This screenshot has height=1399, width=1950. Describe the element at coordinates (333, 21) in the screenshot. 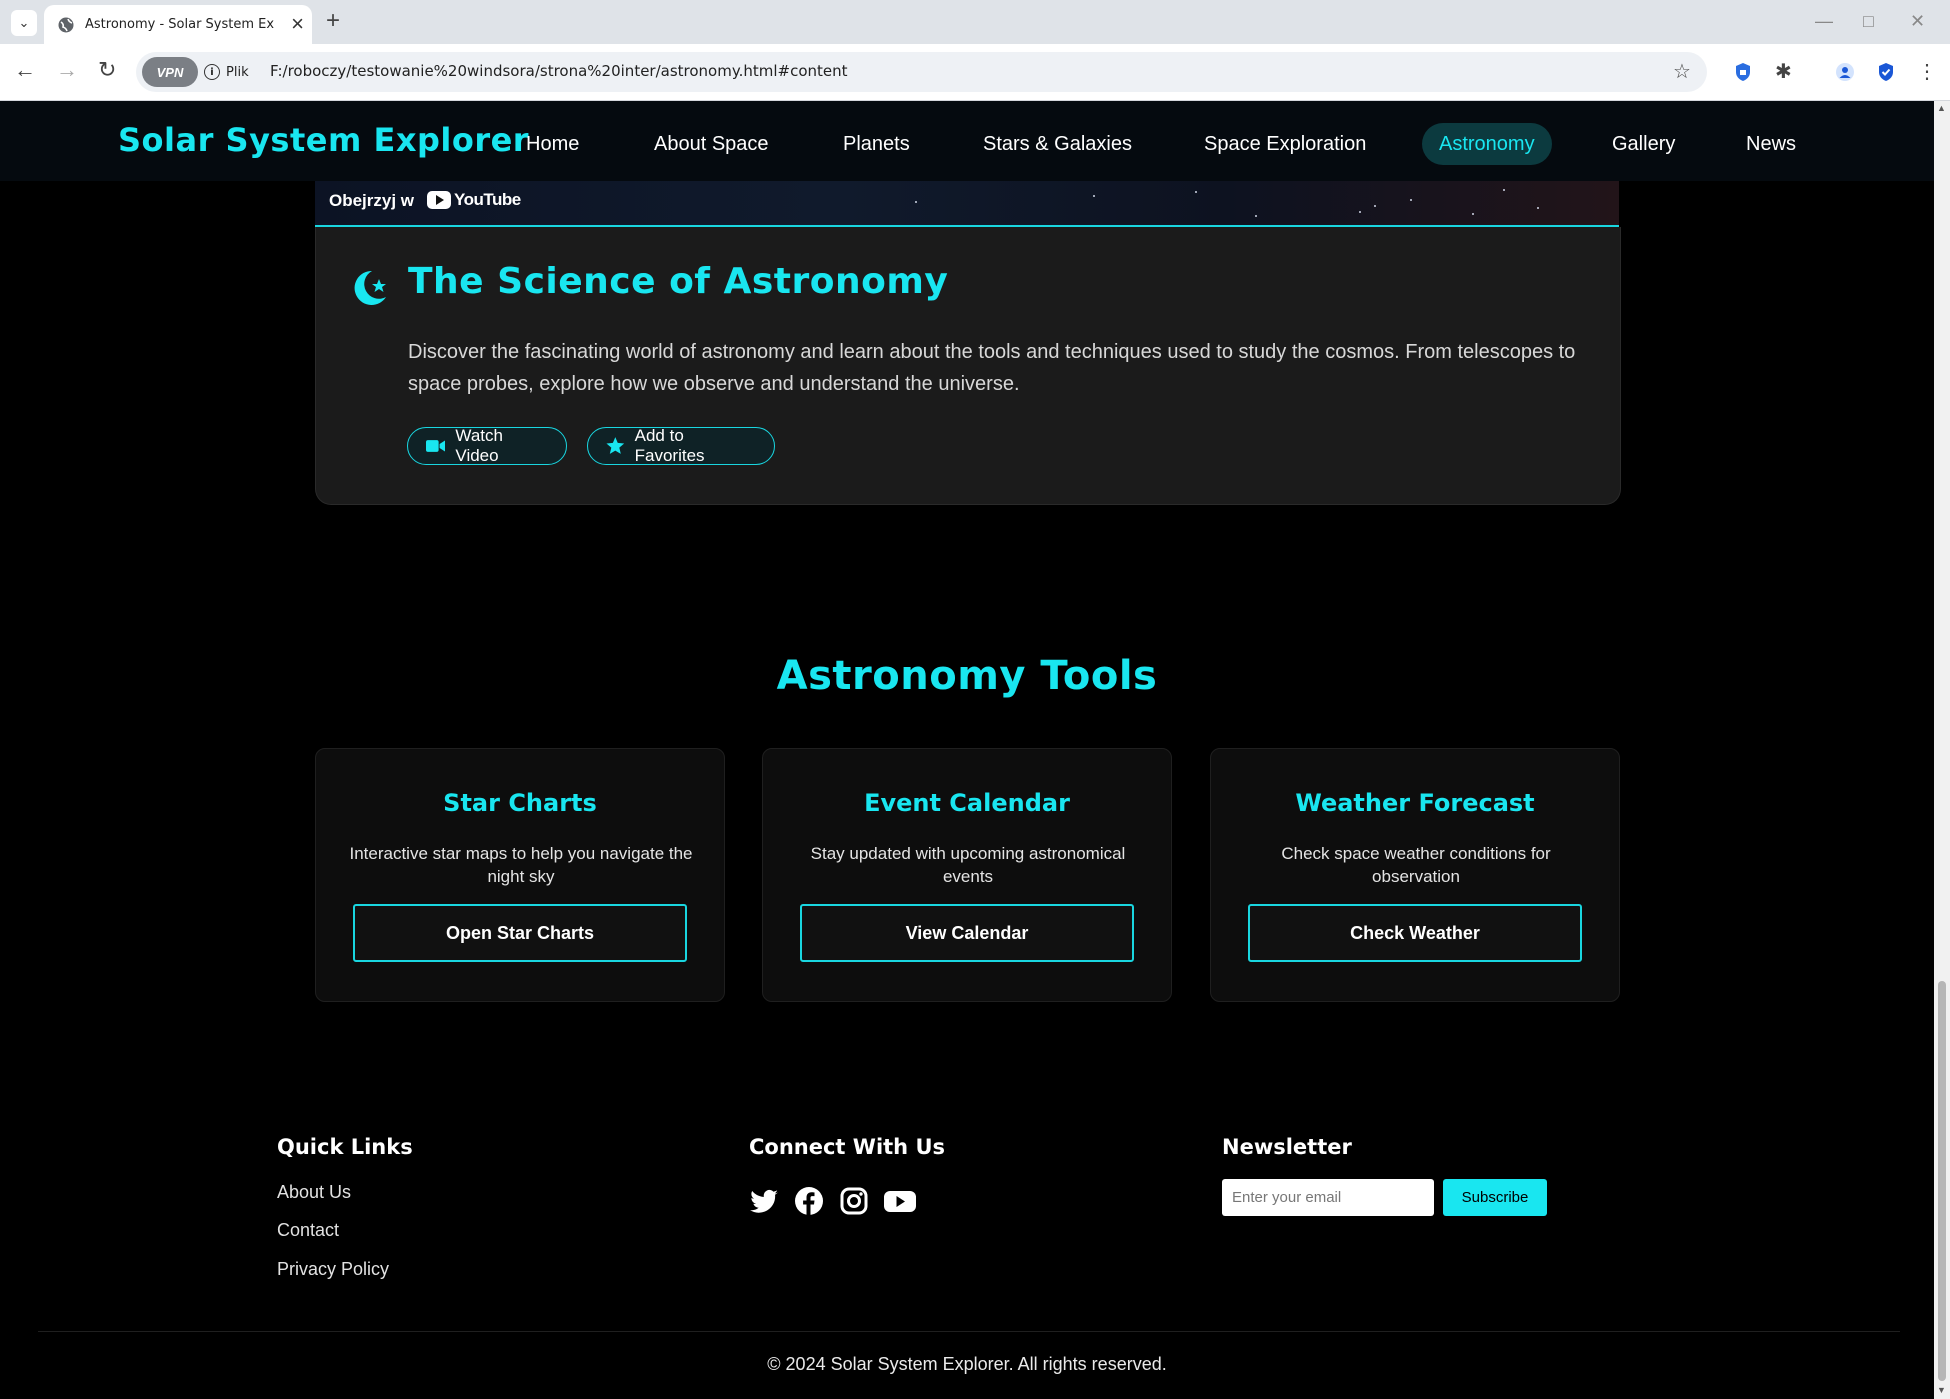

I see `new-tab-button: +` at that location.